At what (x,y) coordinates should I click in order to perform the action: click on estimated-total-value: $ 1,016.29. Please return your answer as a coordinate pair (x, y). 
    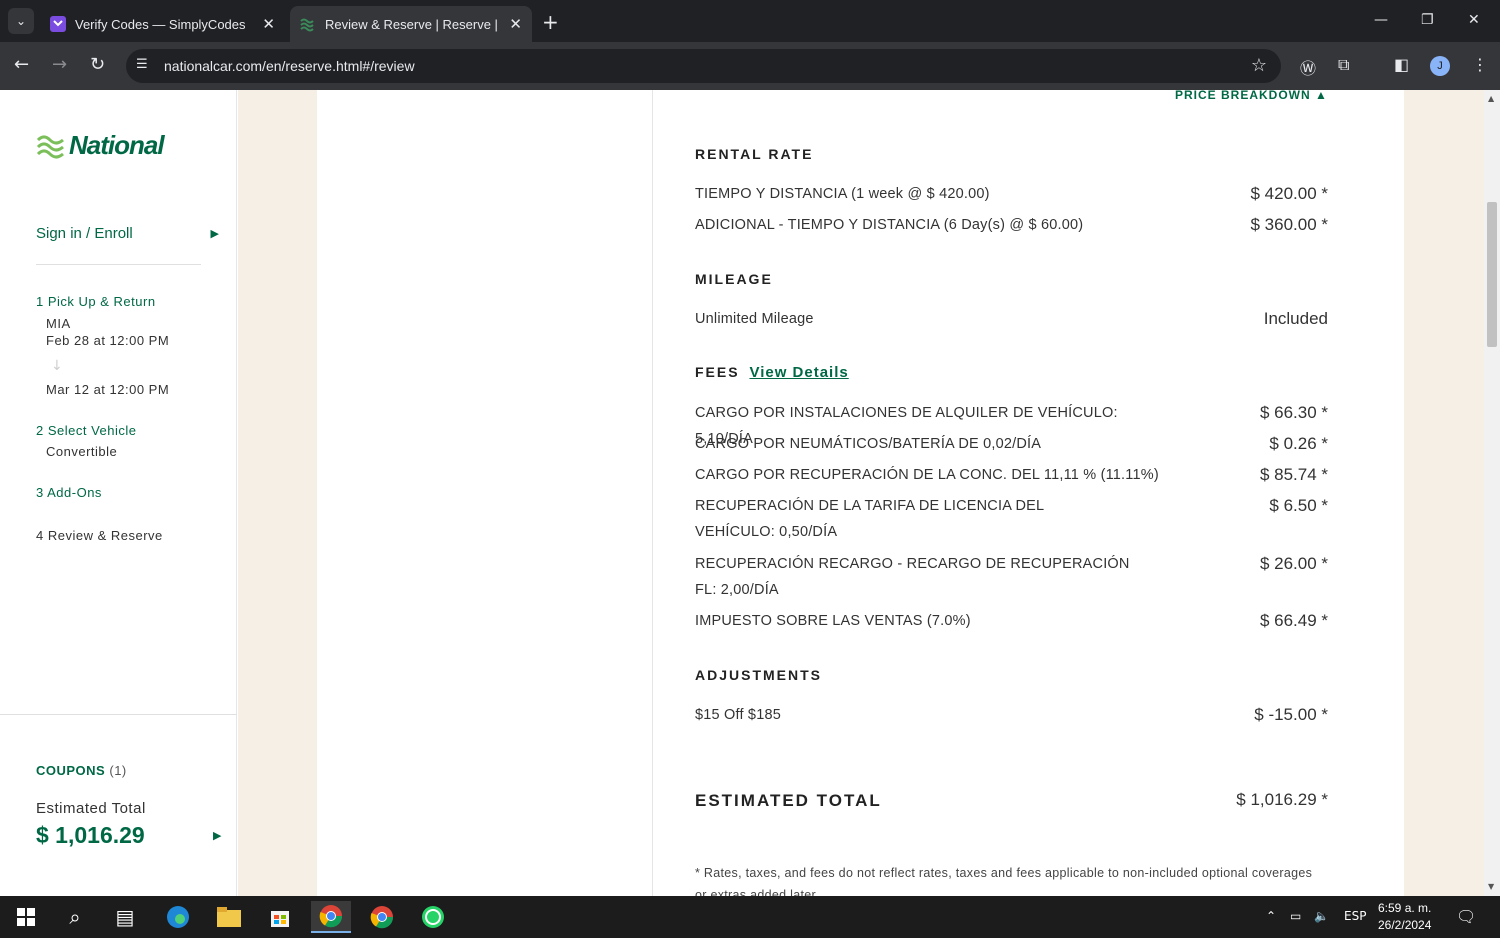
    Looking at the image, I should click on (90, 835).